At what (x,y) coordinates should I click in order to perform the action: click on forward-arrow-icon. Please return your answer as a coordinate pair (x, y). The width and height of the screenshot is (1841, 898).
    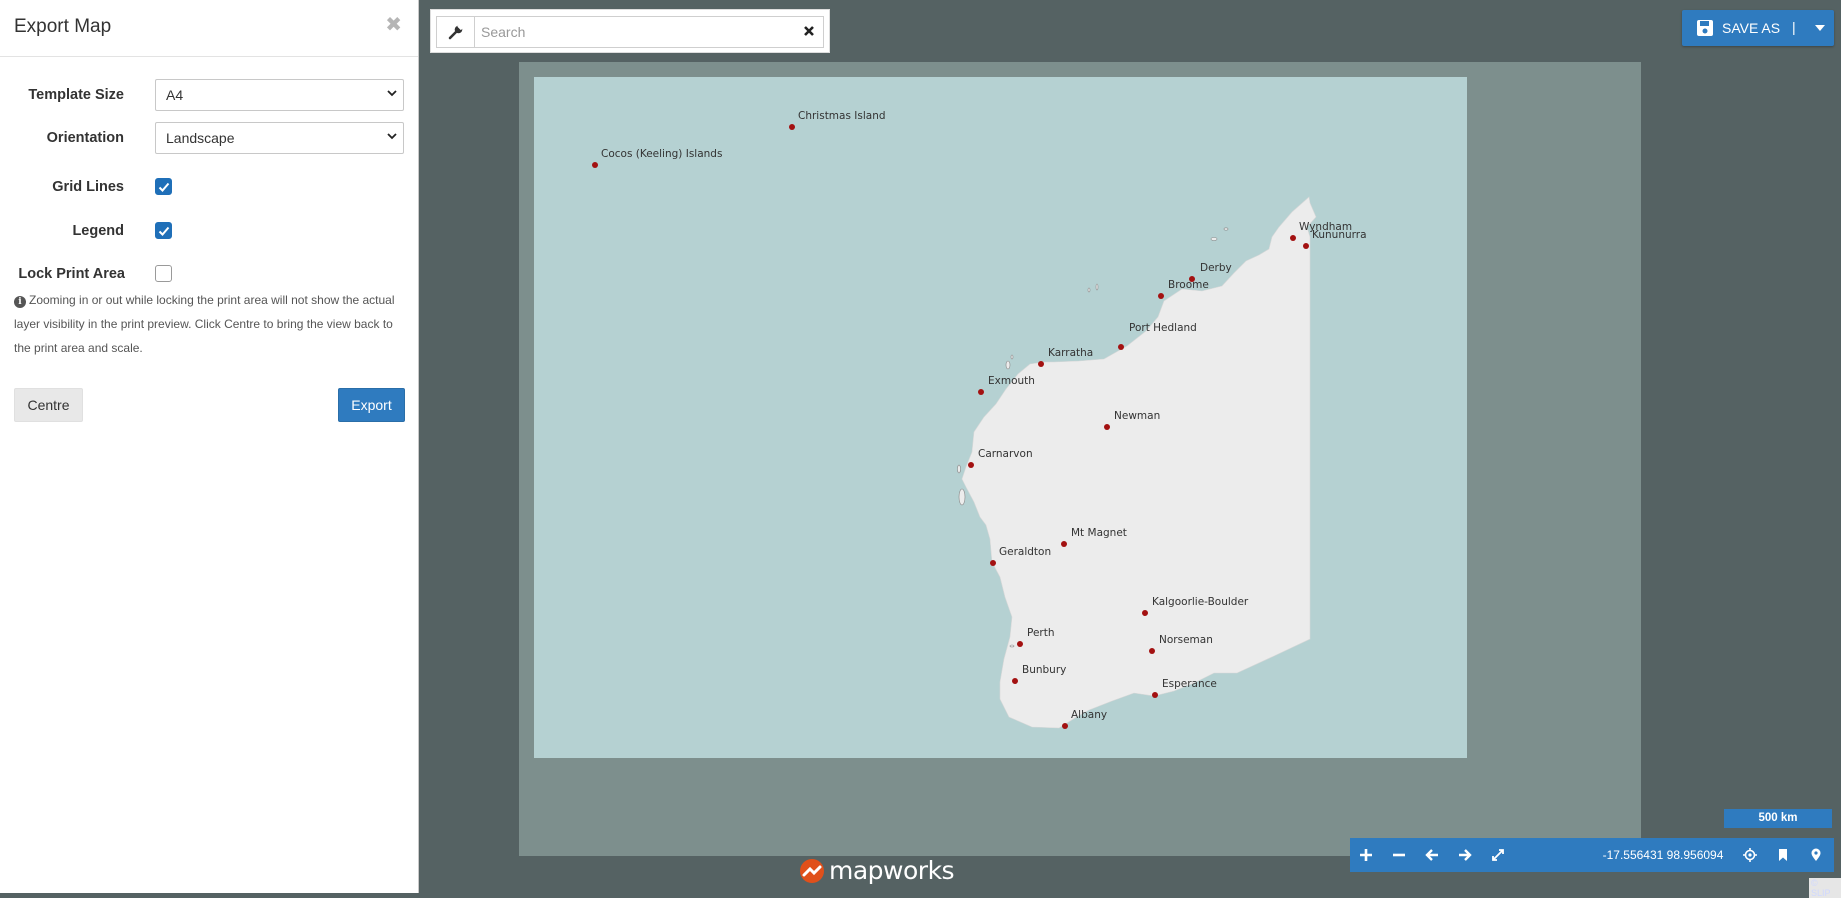
    Looking at the image, I should click on (1465, 855).